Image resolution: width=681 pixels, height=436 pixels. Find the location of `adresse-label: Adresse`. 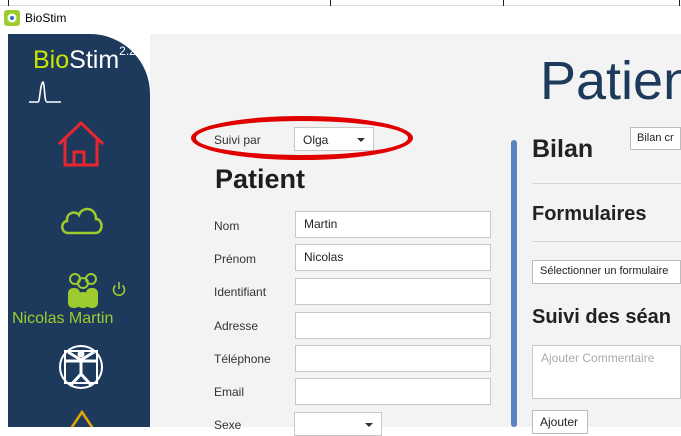

adresse-label: Adresse is located at coordinates (236, 326).